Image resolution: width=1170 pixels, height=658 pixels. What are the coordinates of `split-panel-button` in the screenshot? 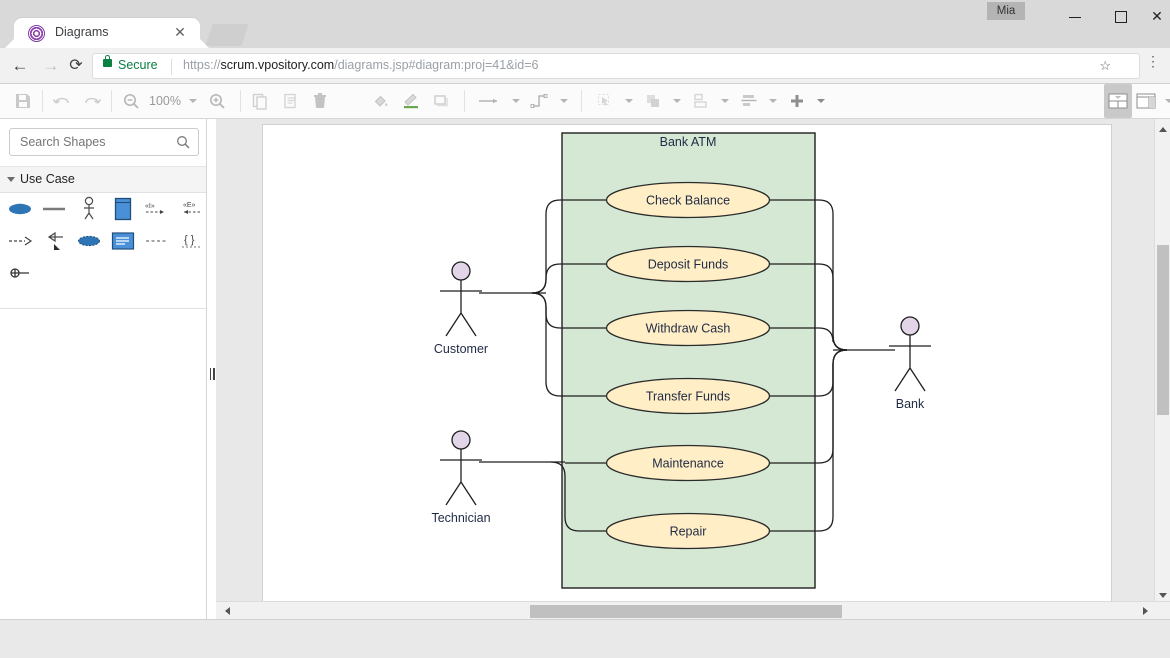 It's located at (1146, 101).